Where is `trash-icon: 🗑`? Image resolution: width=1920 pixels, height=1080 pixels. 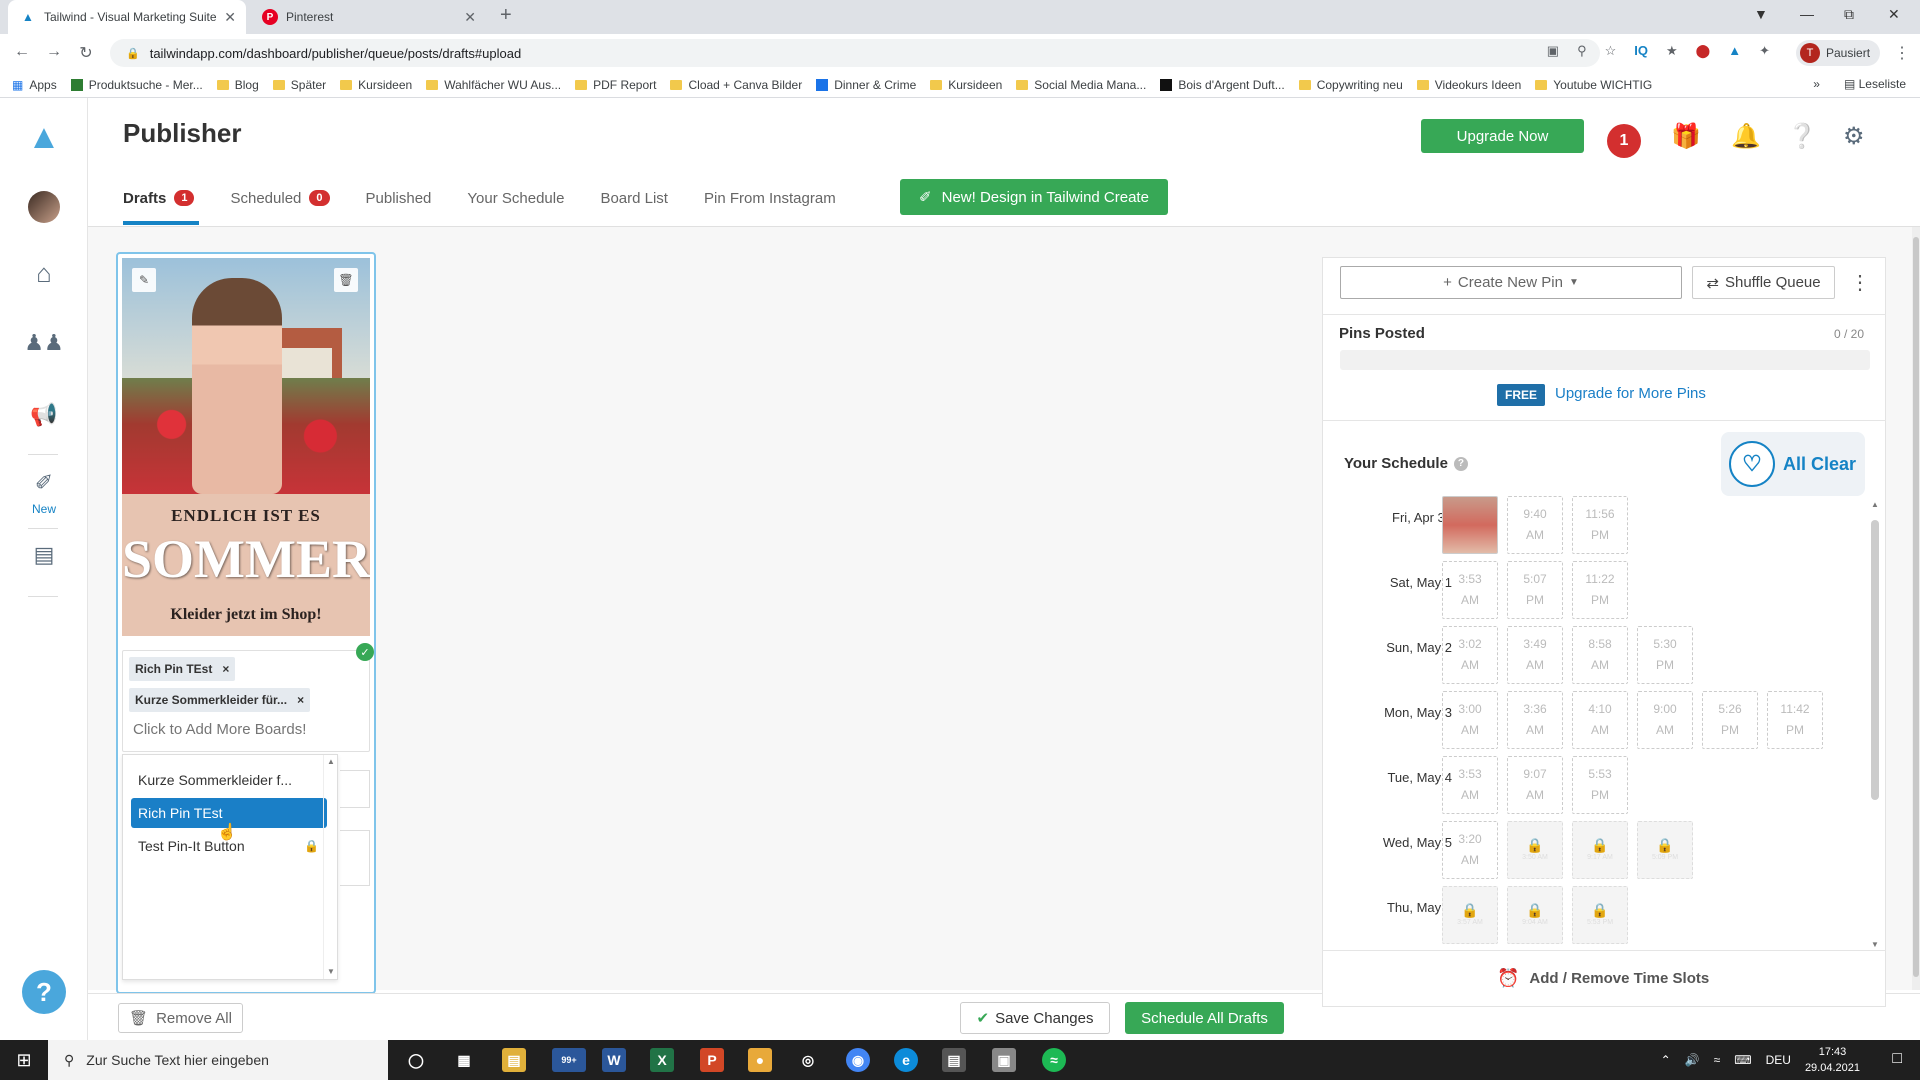 trash-icon: 🗑 is located at coordinates (346, 280).